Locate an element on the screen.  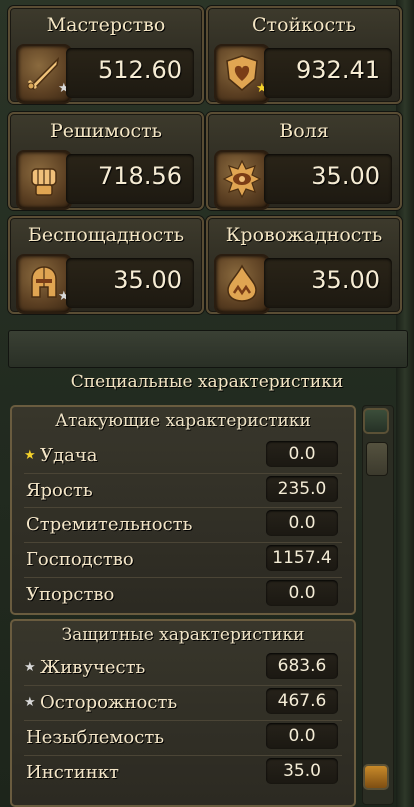
stat-label: Живучесть is located at coordinates (93, 667).